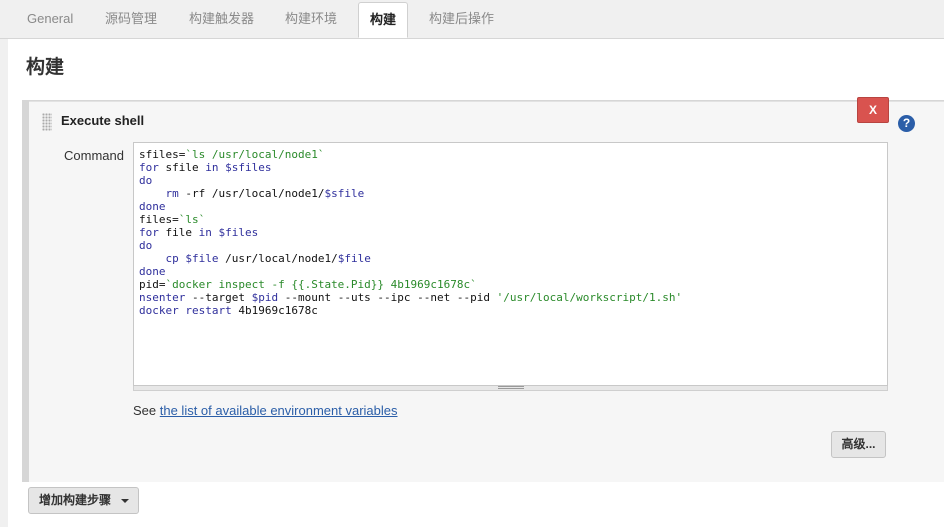 Image resolution: width=944 pixels, height=527 pixels. What do you see at coordinates (131, 19) in the screenshot?
I see `tab-source-management: 源码管理` at bounding box center [131, 19].